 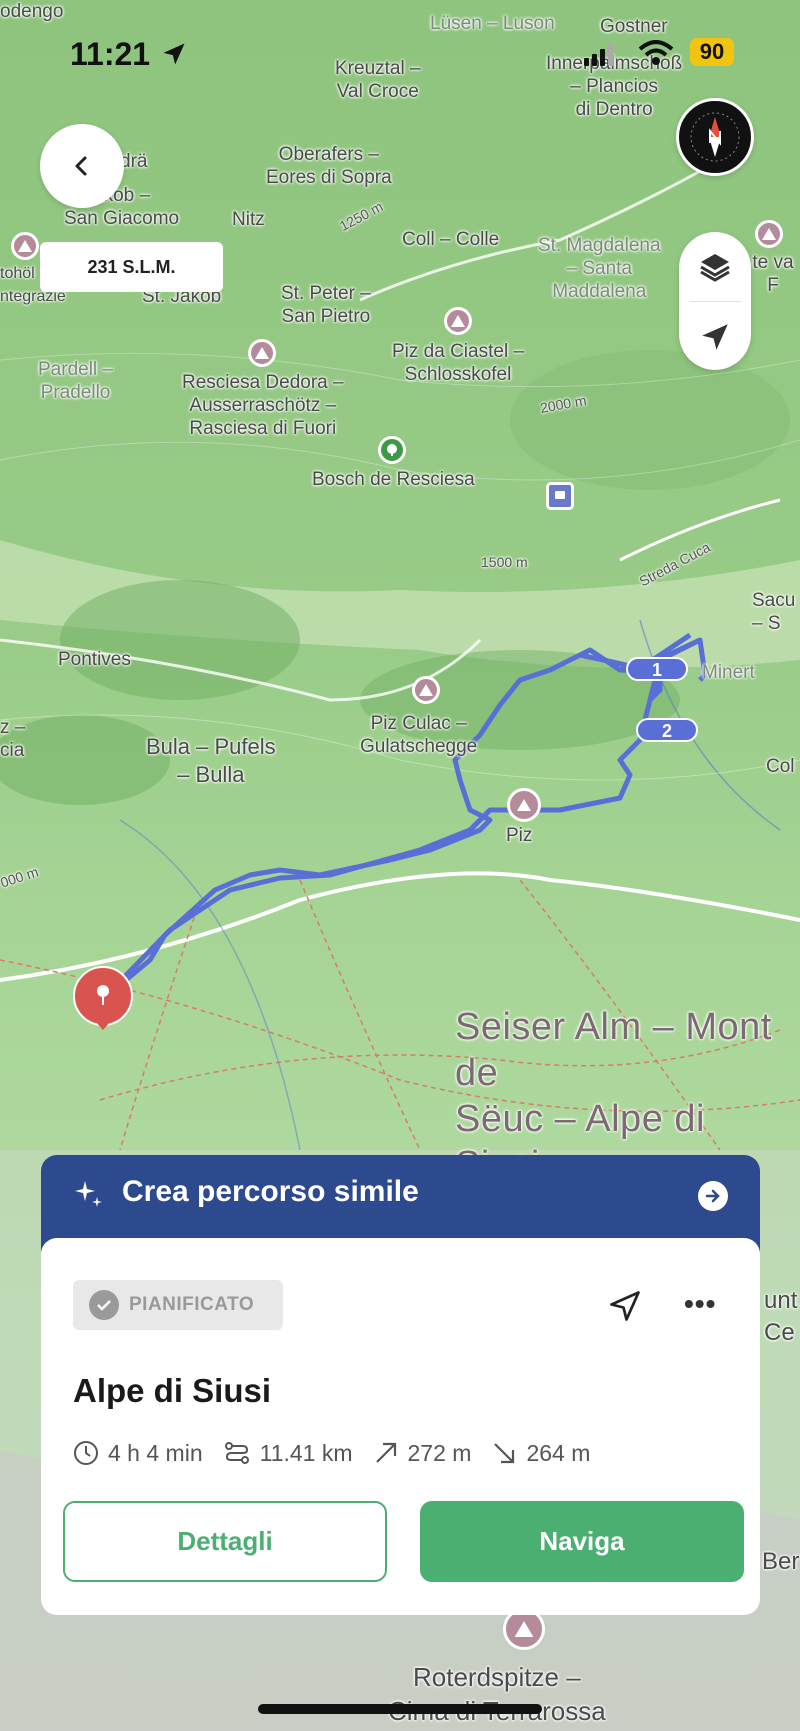 What do you see at coordinates (582, 1541) in the screenshot?
I see `navigate-button: Naviga` at bounding box center [582, 1541].